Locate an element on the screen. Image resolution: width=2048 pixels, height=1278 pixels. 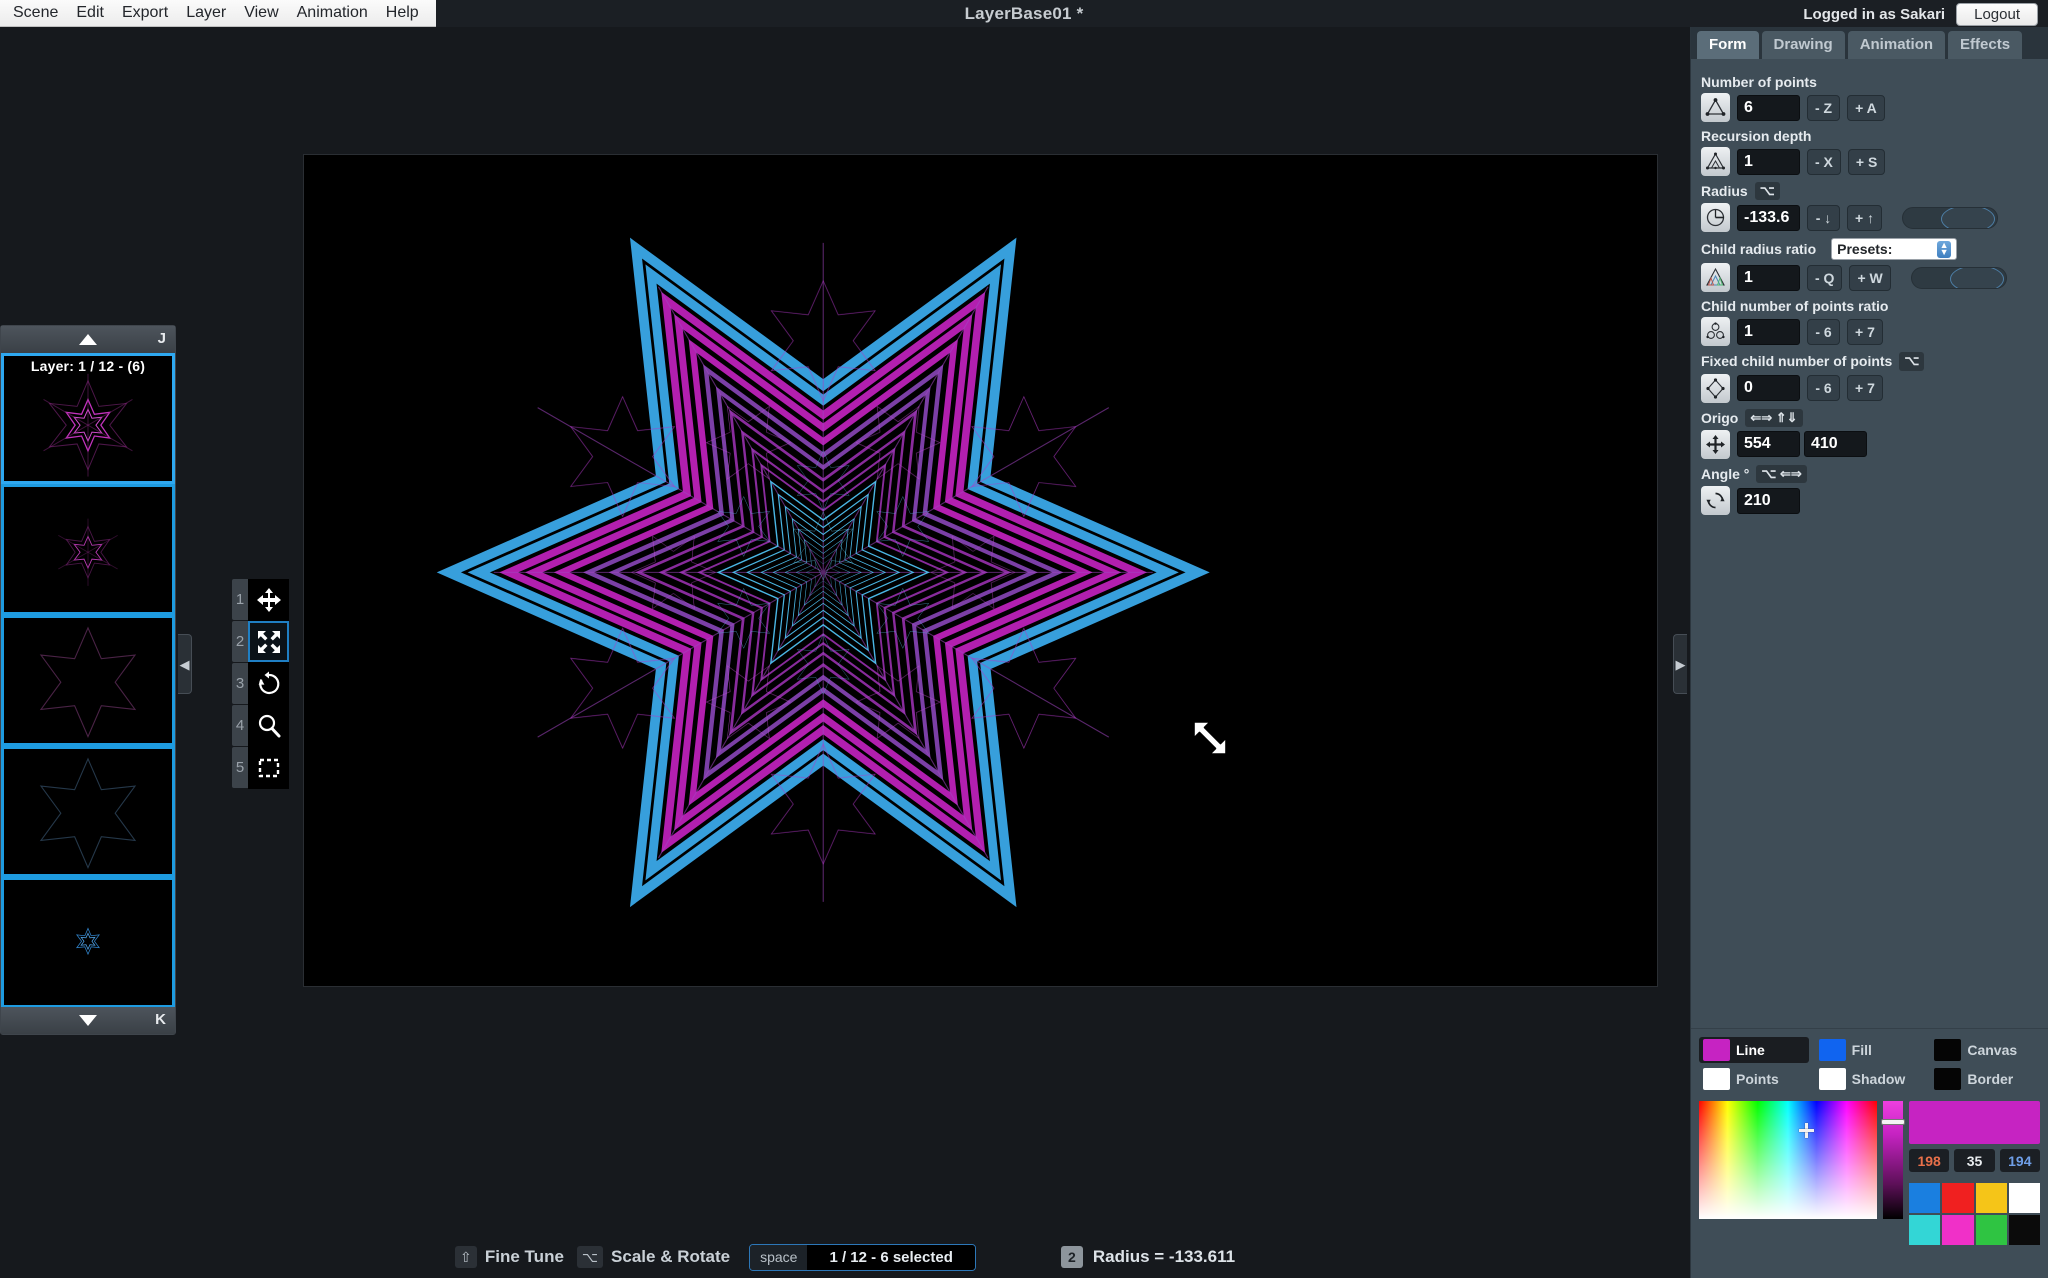
origo-arrows-badge: ⇐⇒ ⇑⇓ is located at coordinates (1774, 417).